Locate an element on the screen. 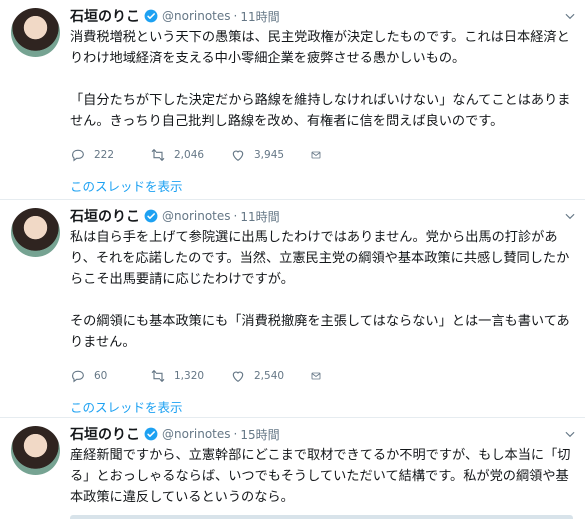 The image size is (585, 519). like-button: 2,540 is located at coordinates (270, 376).